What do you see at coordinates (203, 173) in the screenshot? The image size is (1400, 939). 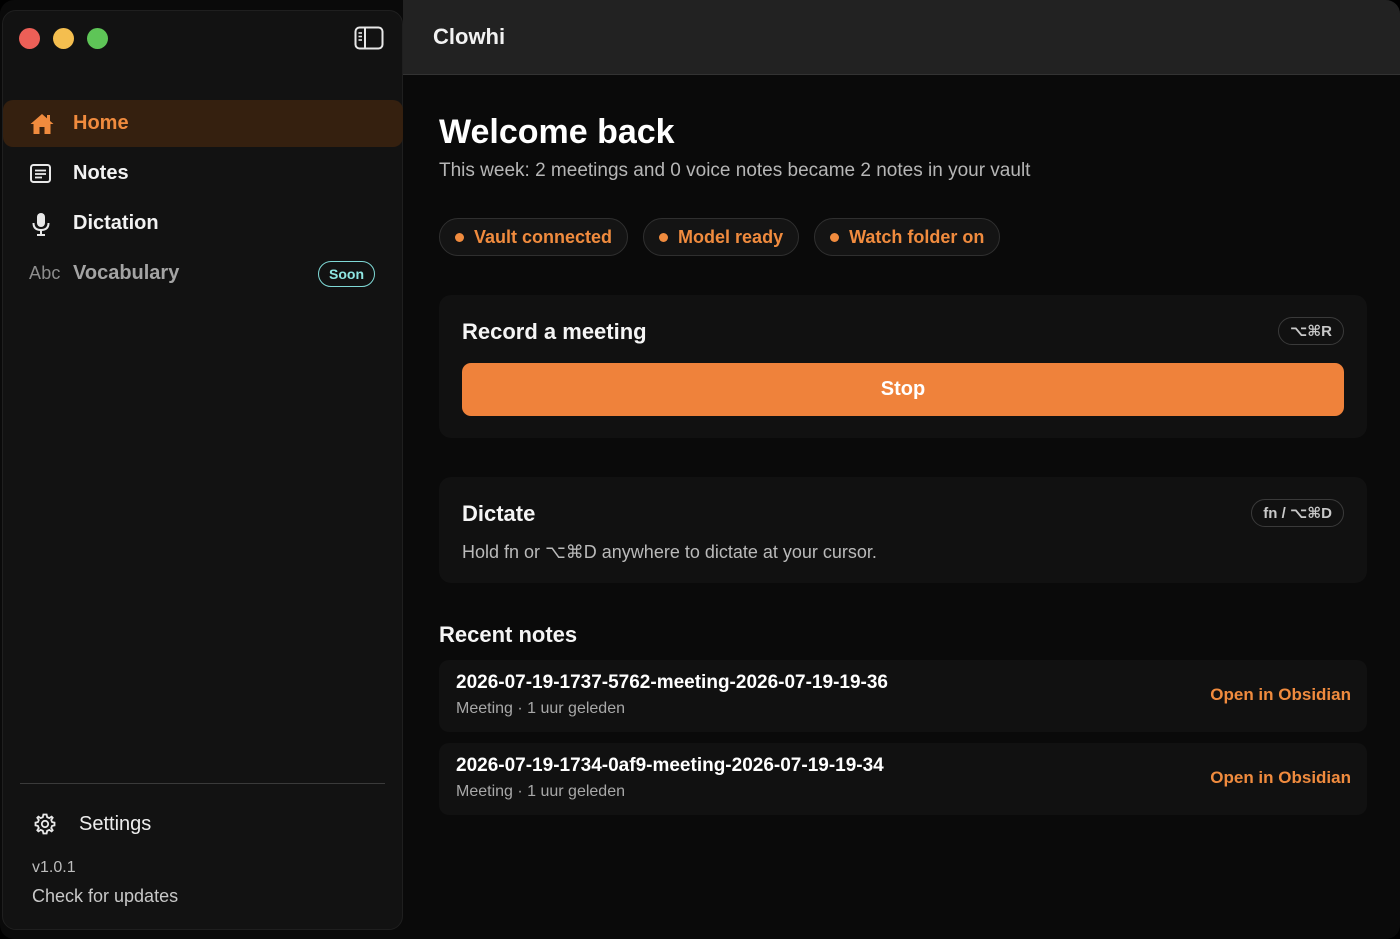 I see `sidebar-item-notes: Notes` at bounding box center [203, 173].